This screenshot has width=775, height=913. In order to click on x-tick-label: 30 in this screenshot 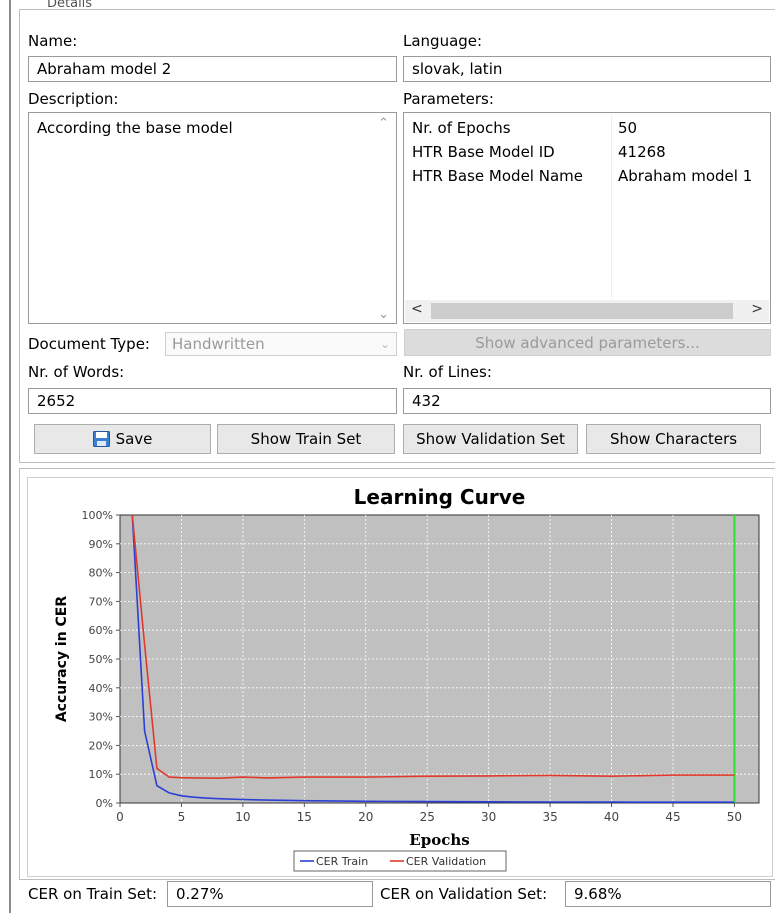, I will do `click(488, 817)`.